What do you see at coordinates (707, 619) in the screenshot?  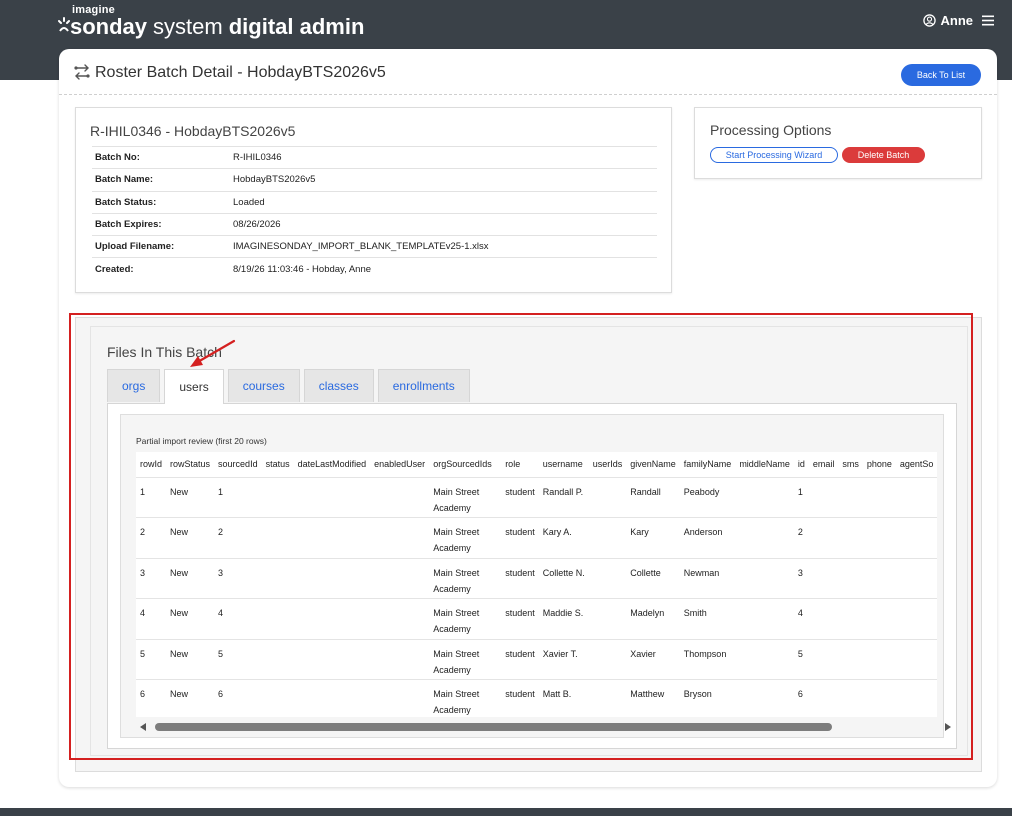 I see `table-cell: Smith` at bounding box center [707, 619].